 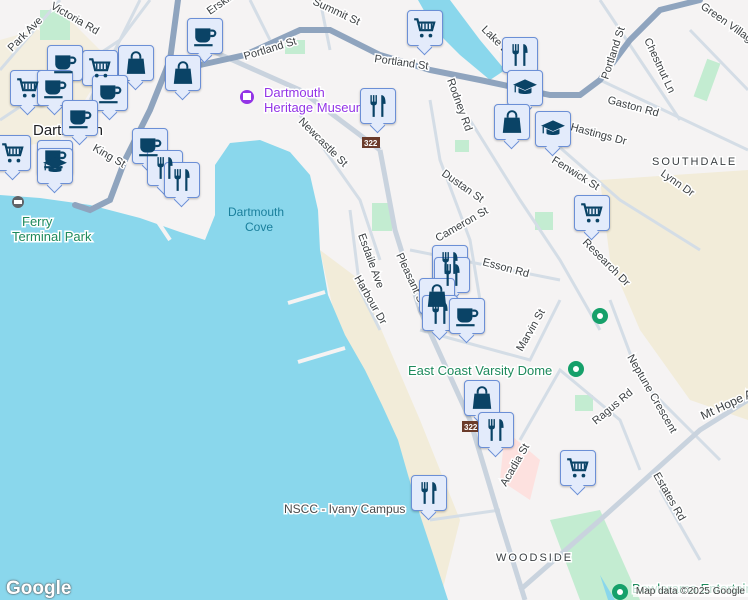 What do you see at coordinates (344, 509) in the screenshot?
I see `poi-label: NSCC - Ivany Campus` at bounding box center [344, 509].